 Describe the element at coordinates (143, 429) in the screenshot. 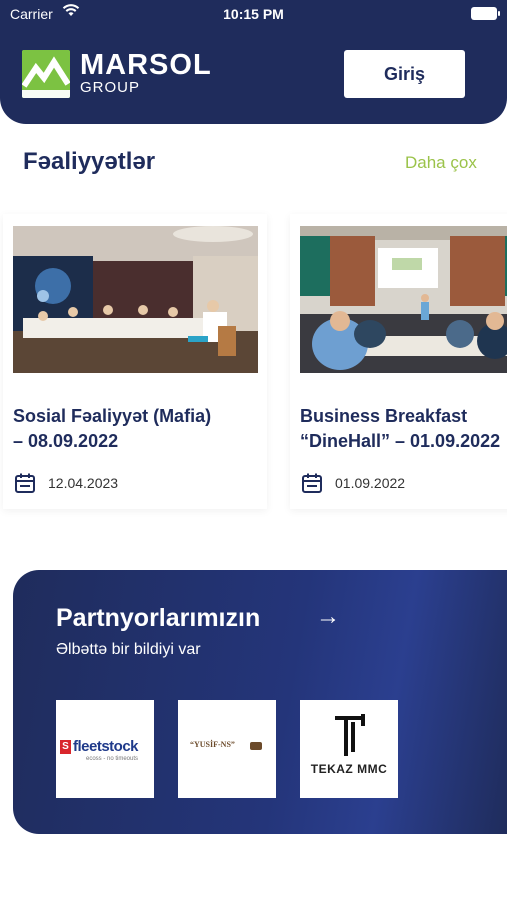

I see `activity-title: Sosial Fəaliyyət (Mafia) – 08.09.2022` at that location.